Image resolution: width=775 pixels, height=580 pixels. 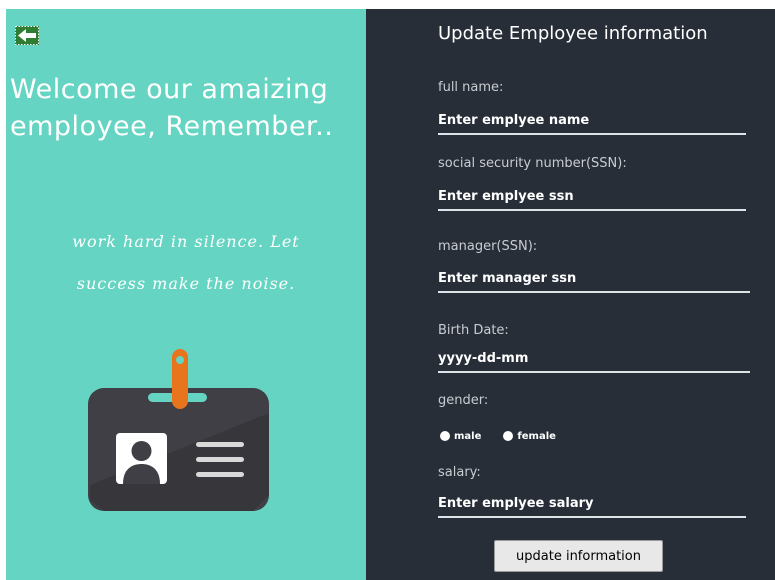 I want to click on full-name-input, so click(x=592, y=121).